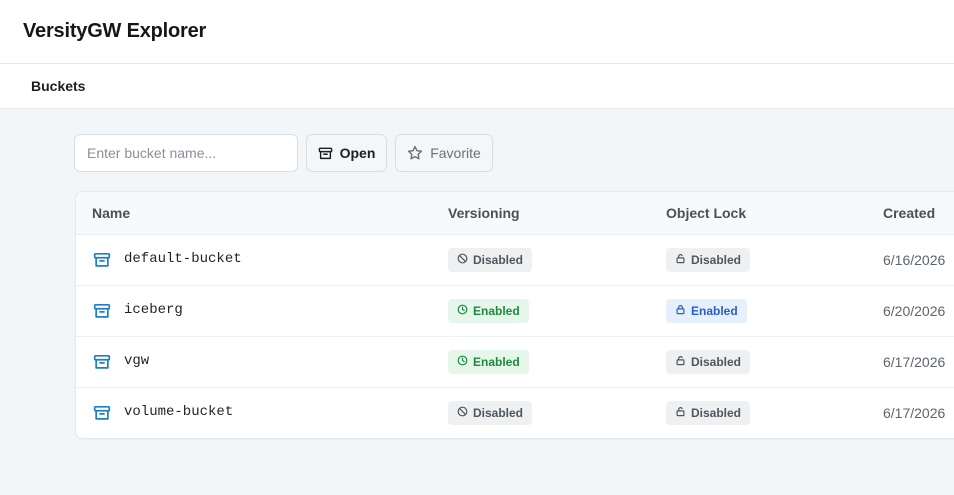  I want to click on open-button-label: Open, so click(357, 153).